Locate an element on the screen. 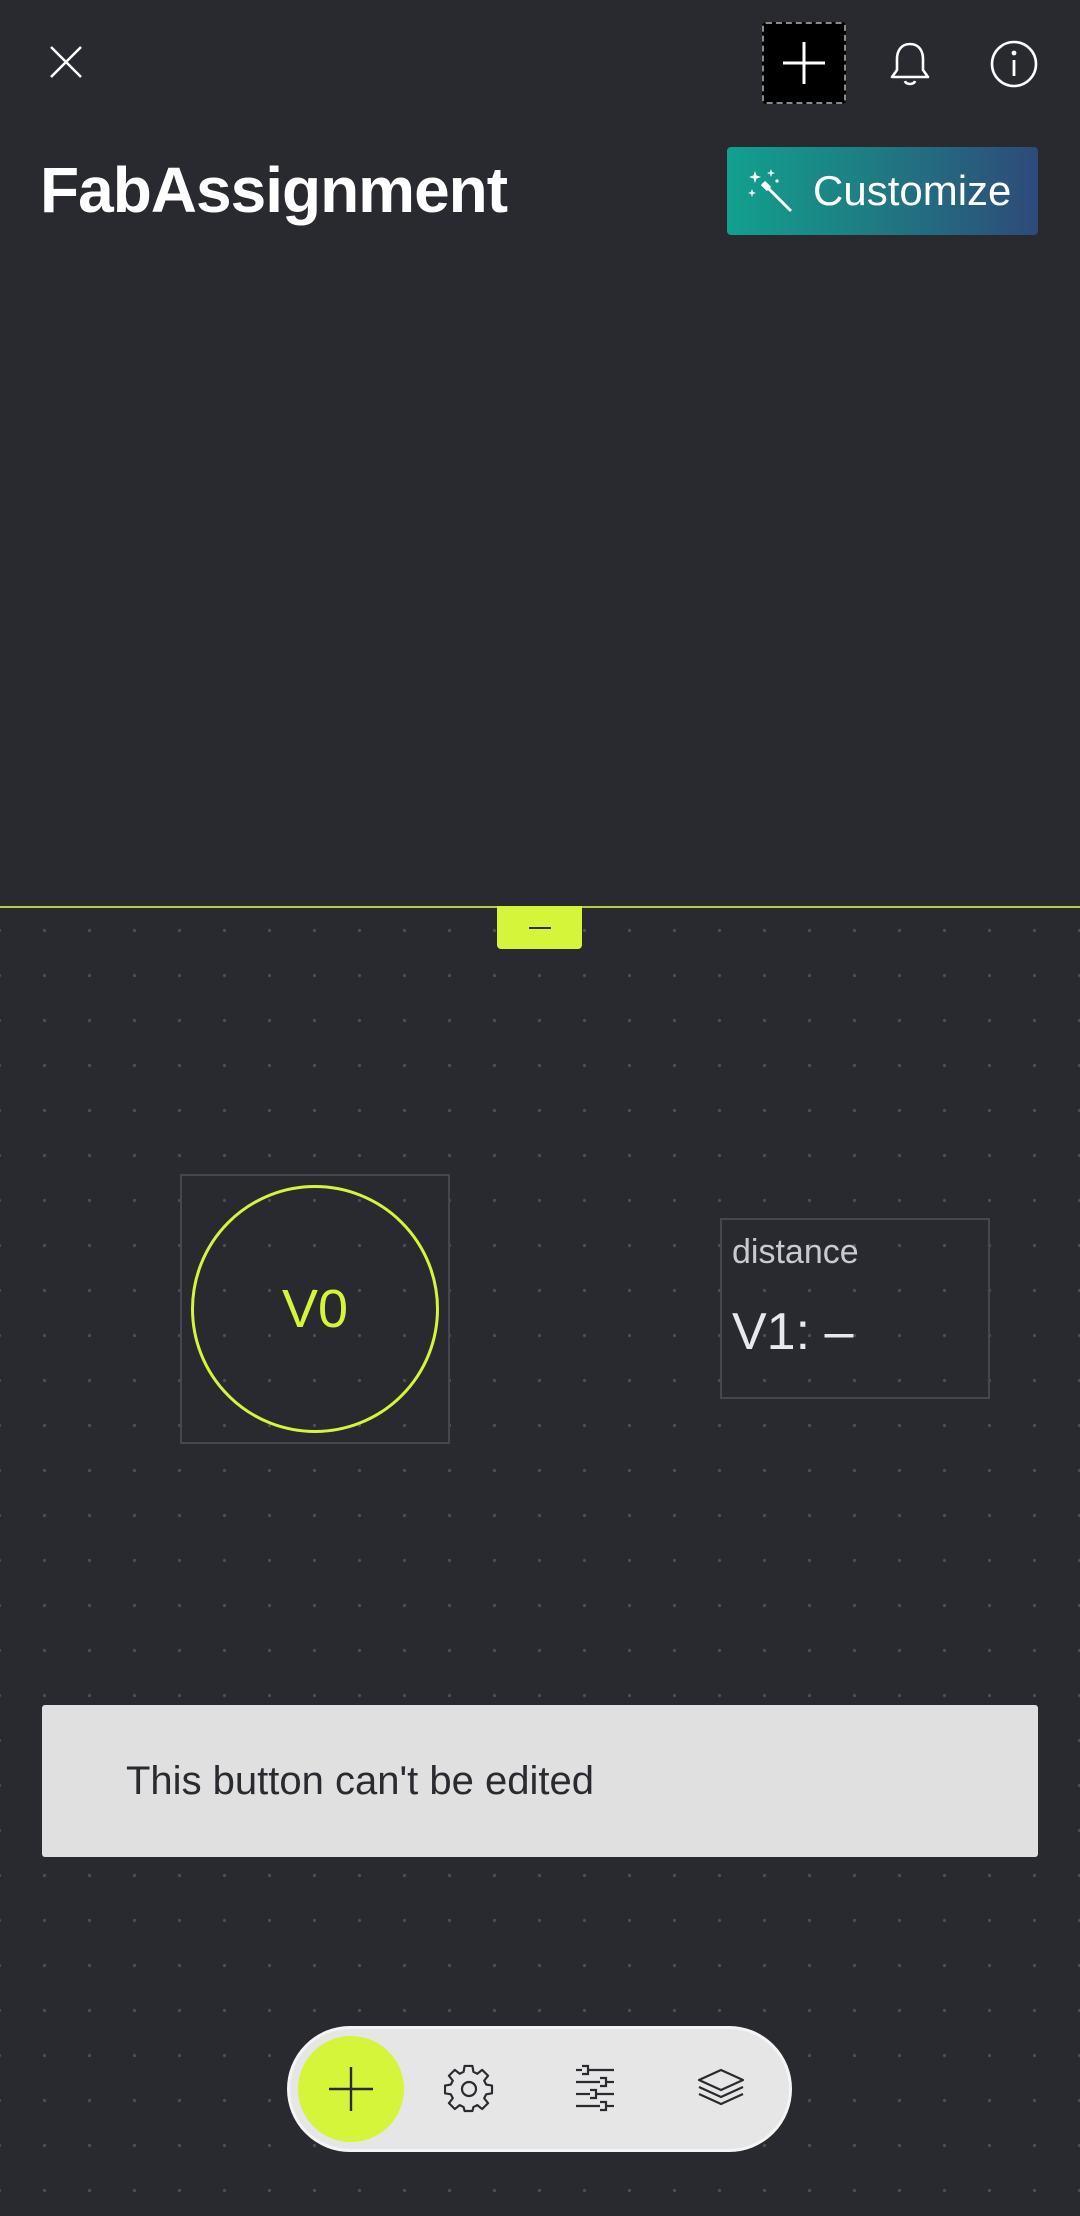 This screenshot has width=1080, height=2216. info-button is located at coordinates (1014, 64).